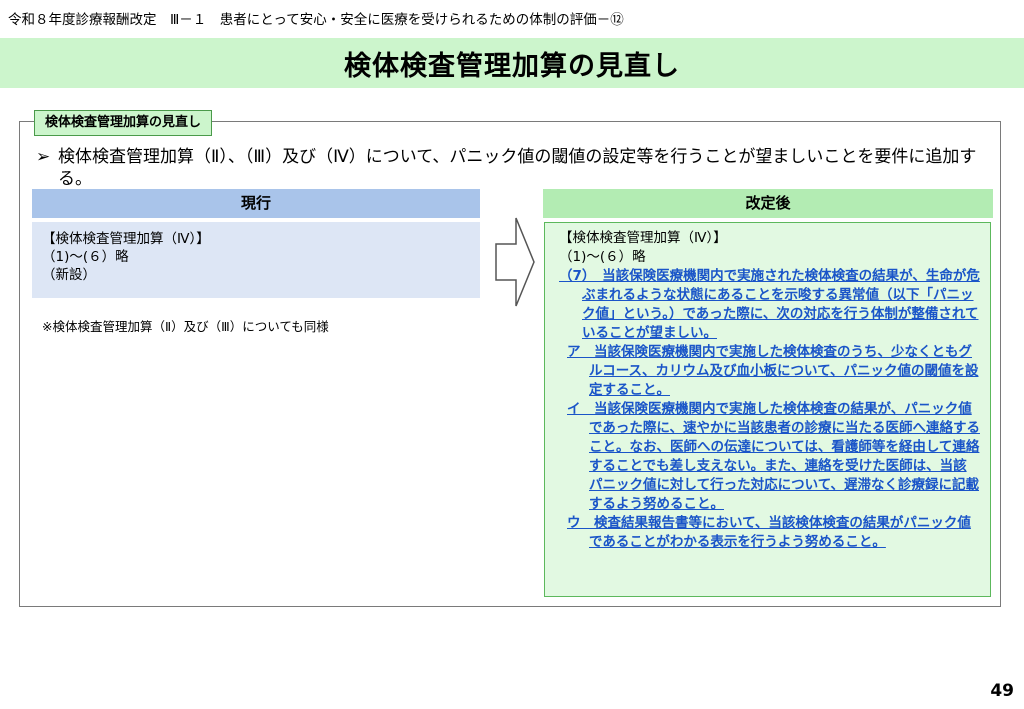  I want to click on title-banner: 検体検査管理加算の見直し, so click(512, 63).